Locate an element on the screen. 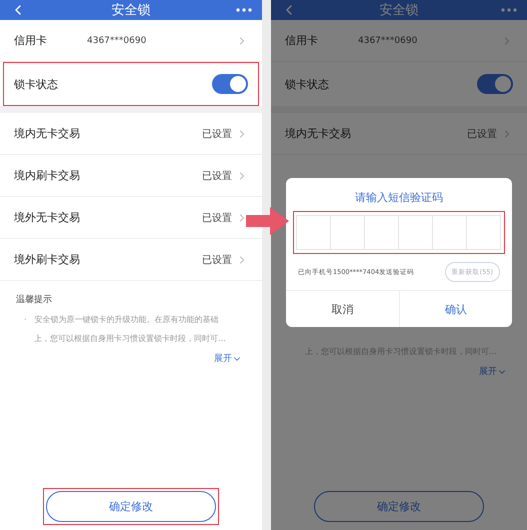 Image resolution: width=527 pixels, height=530 pixels. tips-title: 温馨提示 is located at coordinates (34, 300).